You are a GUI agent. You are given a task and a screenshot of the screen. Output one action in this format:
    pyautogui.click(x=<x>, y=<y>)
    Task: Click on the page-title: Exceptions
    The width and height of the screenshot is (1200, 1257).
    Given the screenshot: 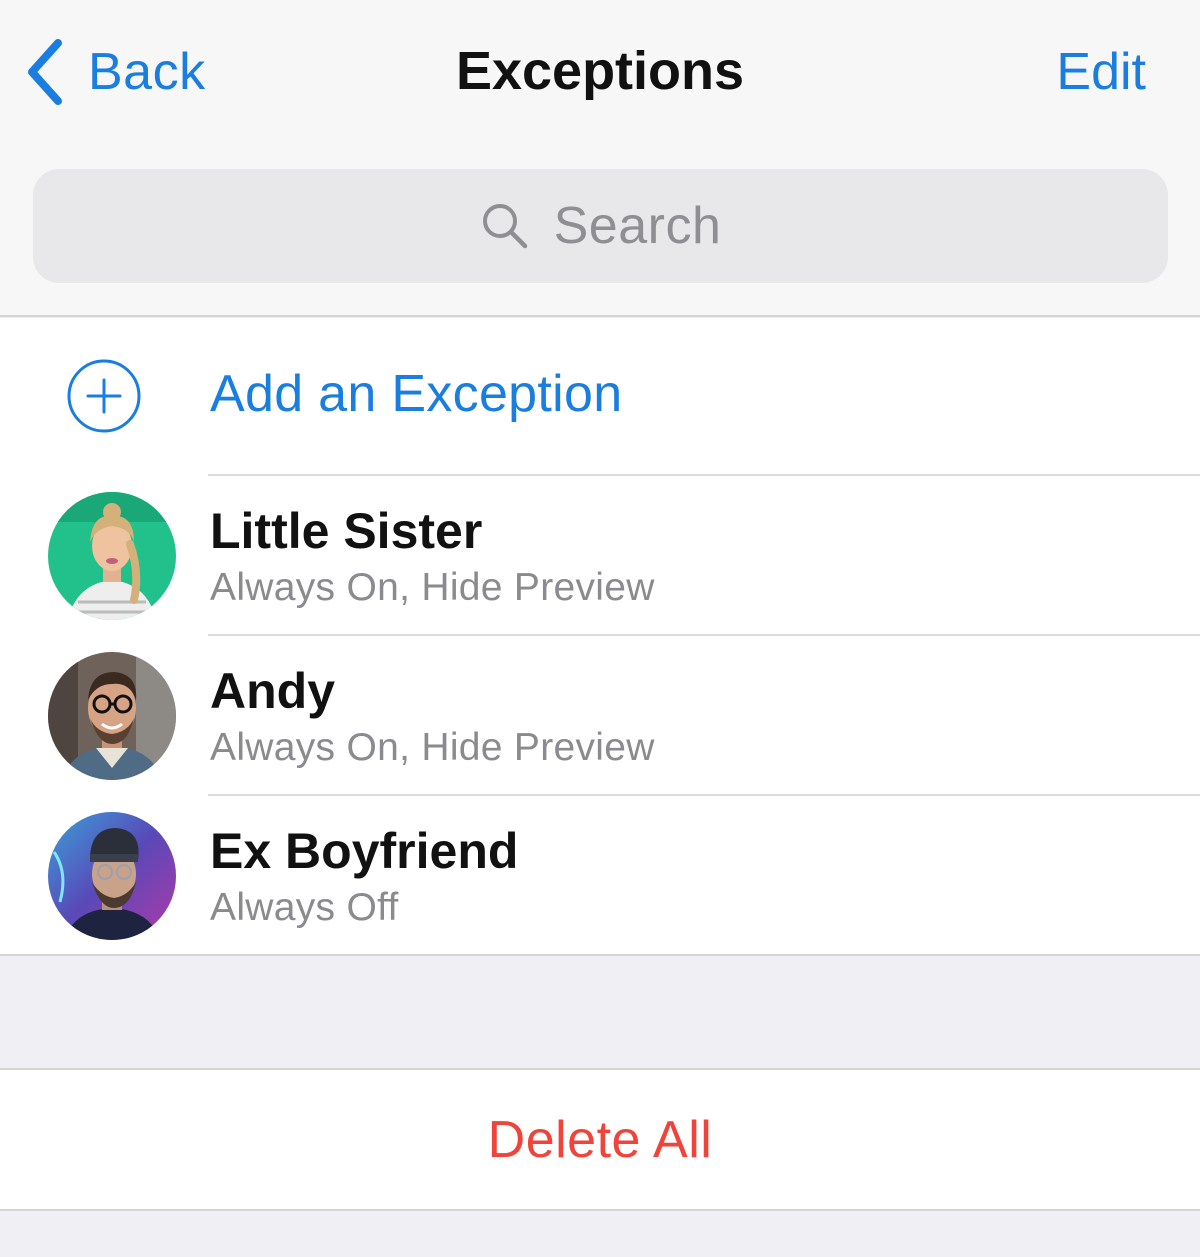 What is the action you would take?
    pyautogui.click(x=600, y=71)
    